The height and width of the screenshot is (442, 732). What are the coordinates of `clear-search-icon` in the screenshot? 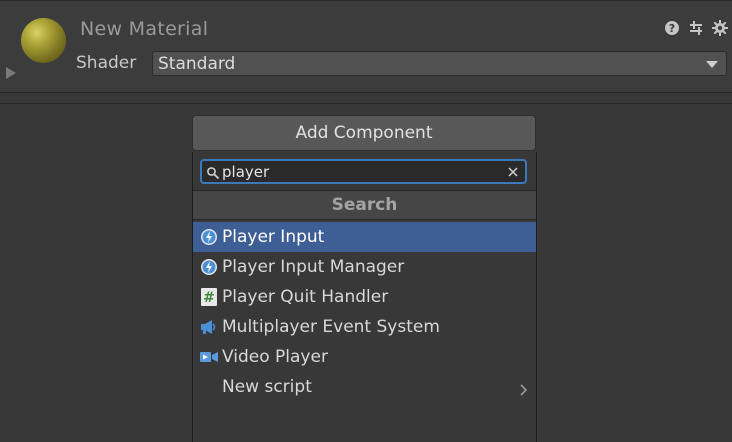 It's located at (513, 172).